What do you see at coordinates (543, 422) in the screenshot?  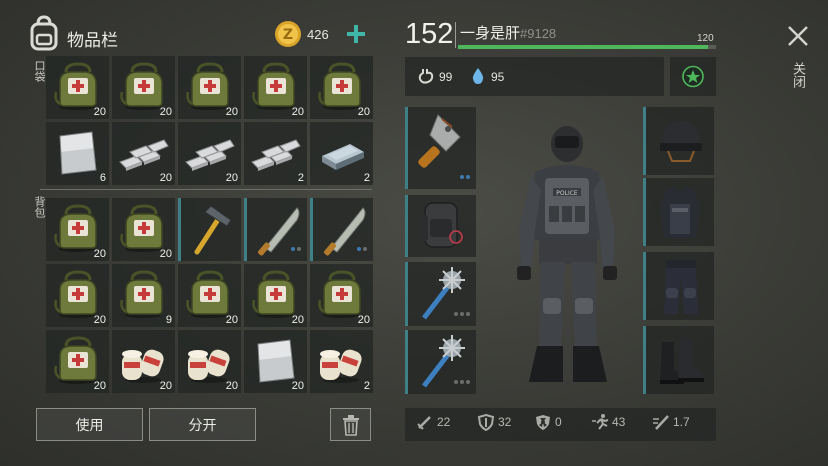 I see `radiation-icon` at bounding box center [543, 422].